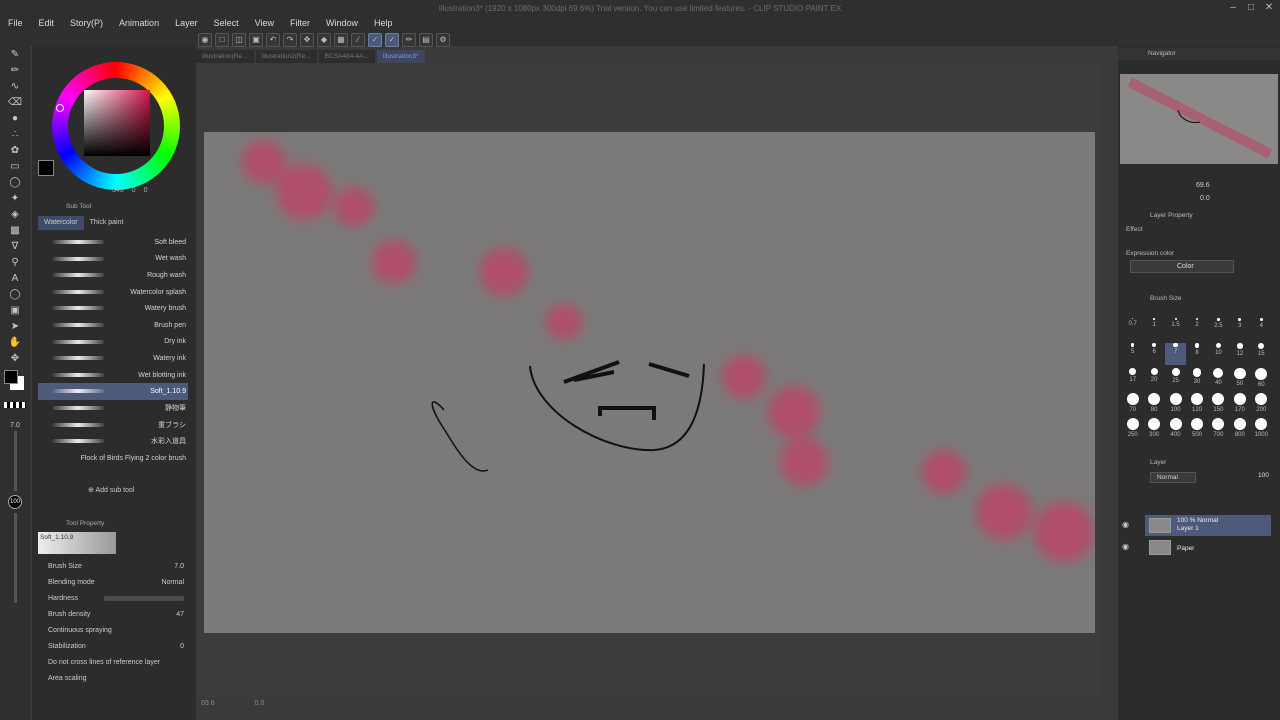  I want to click on airbrush-tool-icon: ∴, so click(15, 135).